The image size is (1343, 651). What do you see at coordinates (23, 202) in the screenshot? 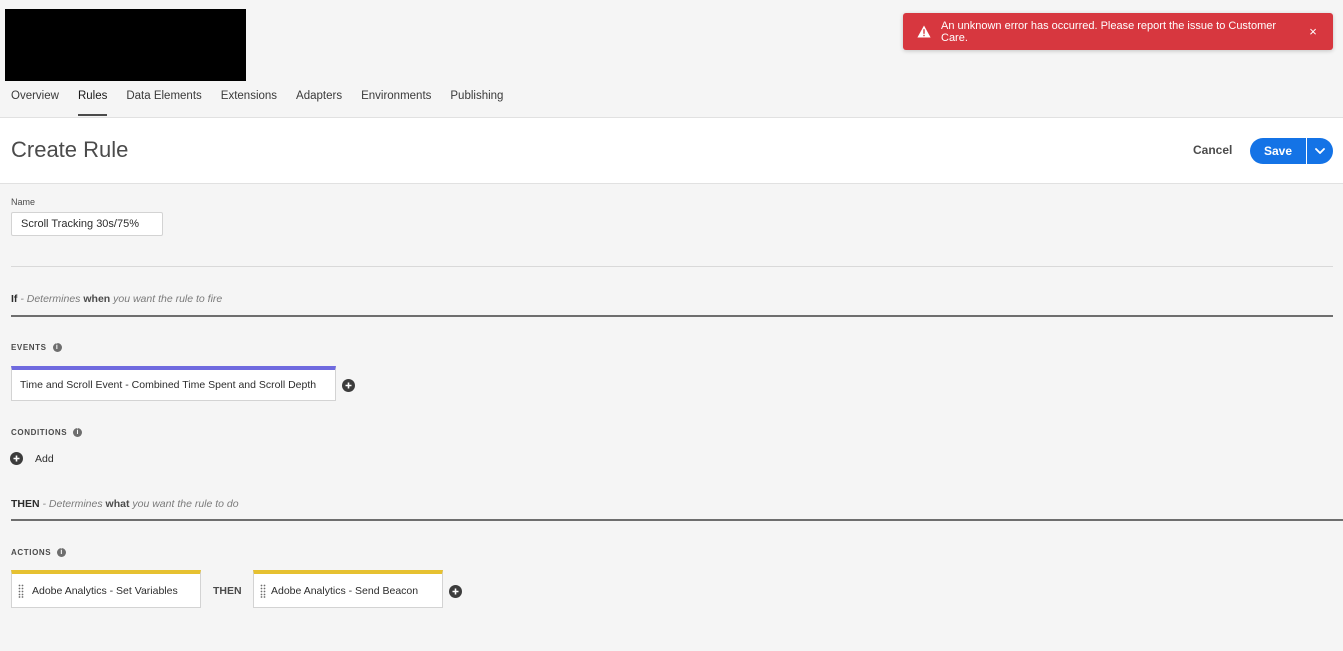
I see `name-label: Name` at bounding box center [23, 202].